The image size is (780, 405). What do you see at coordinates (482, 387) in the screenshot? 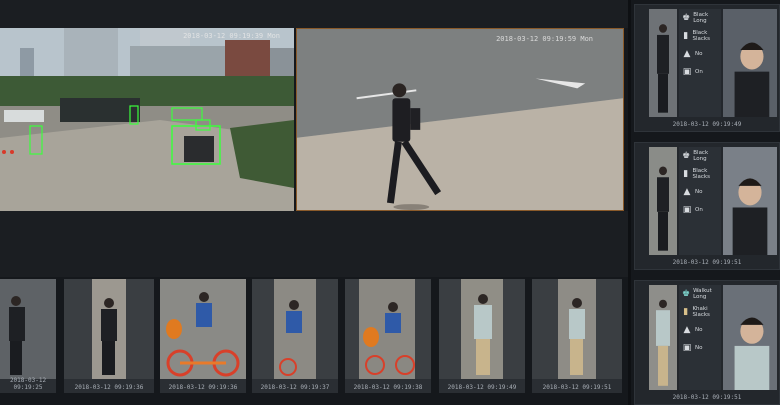
I see `thumbnail-timestamp: 2018-03-12 09:19:49` at bounding box center [482, 387].